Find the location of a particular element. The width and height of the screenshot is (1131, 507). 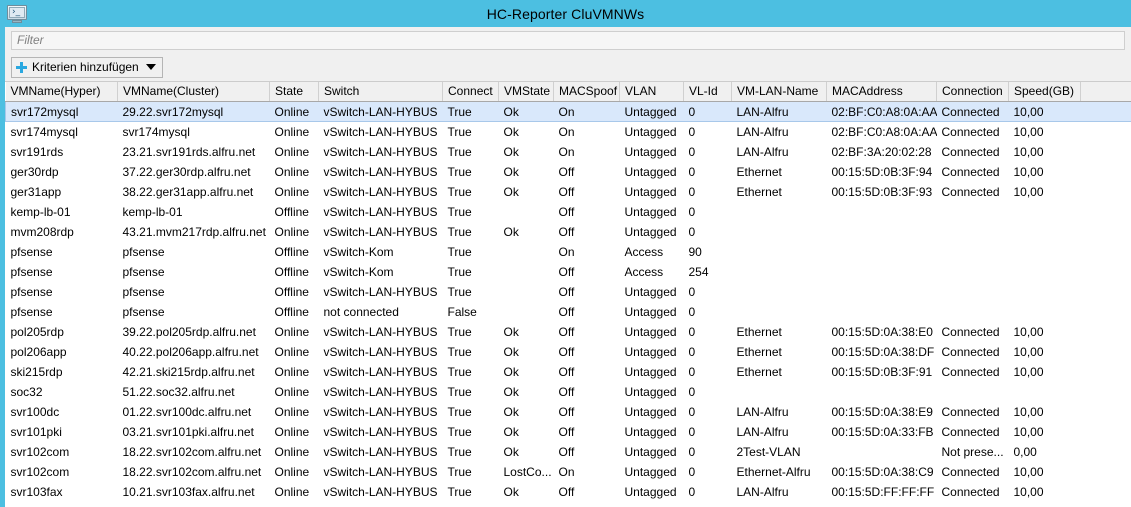

cell-vm_lan_name: Ethernet is located at coordinates (779, 192).